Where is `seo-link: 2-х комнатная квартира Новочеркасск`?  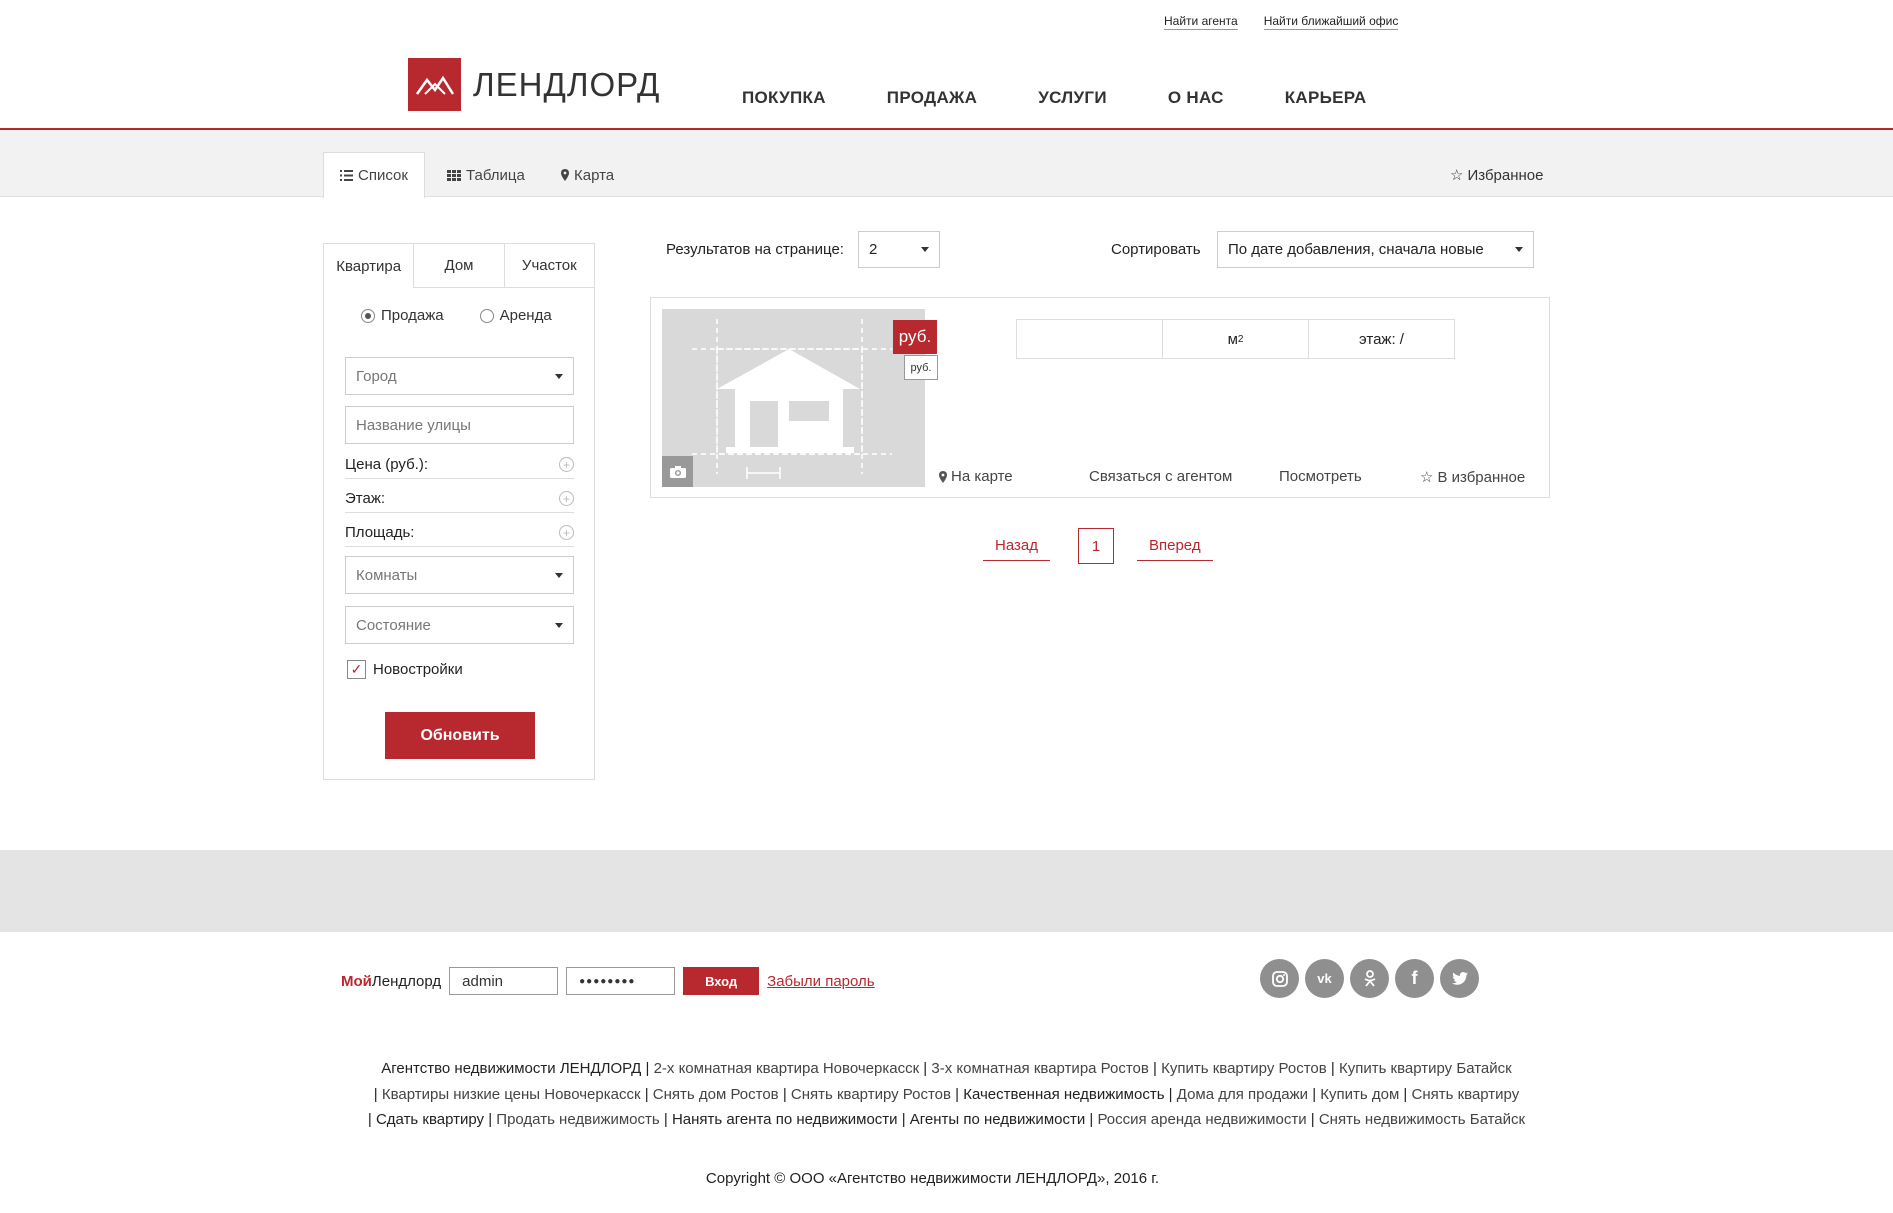
seo-link: 2-х комнатная квартира Новочеркасск is located at coordinates (787, 1068).